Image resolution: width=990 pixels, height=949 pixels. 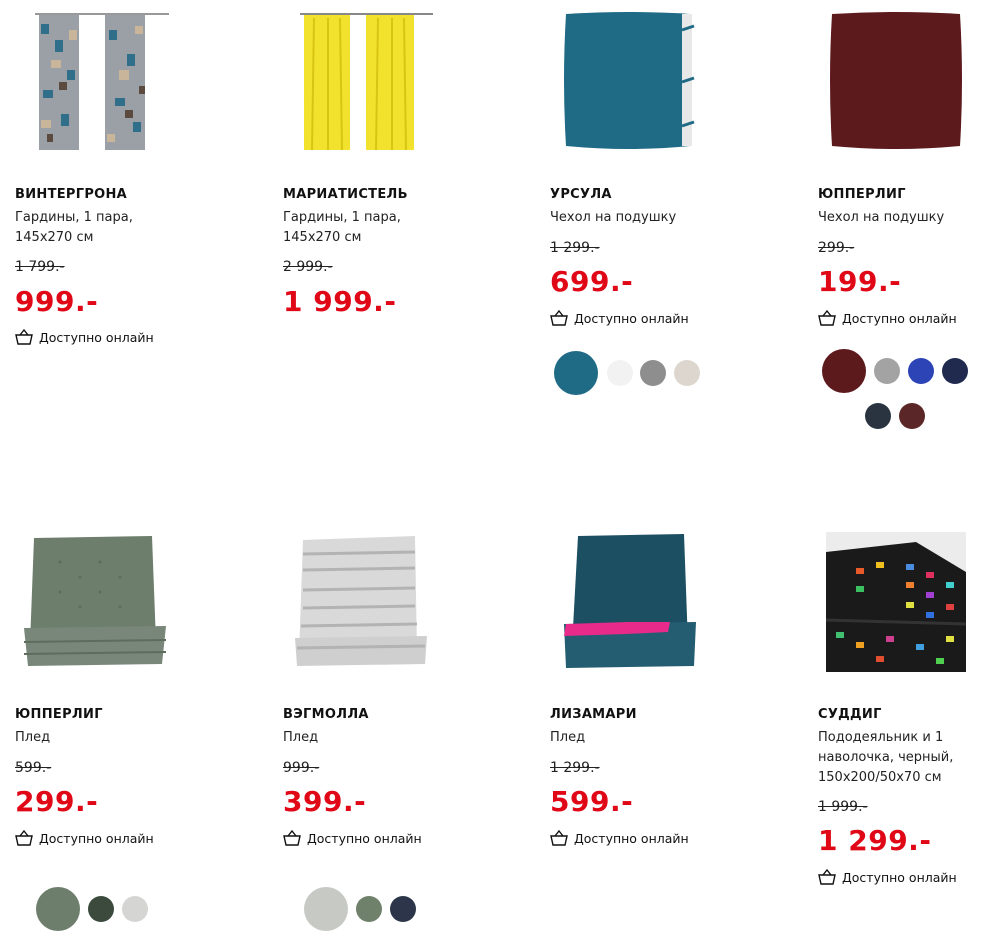 What do you see at coordinates (345, 194) in the screenshot?
I see `product-name: МАРИАТИСТЕЛЬ` at bounding box center [345, 194].